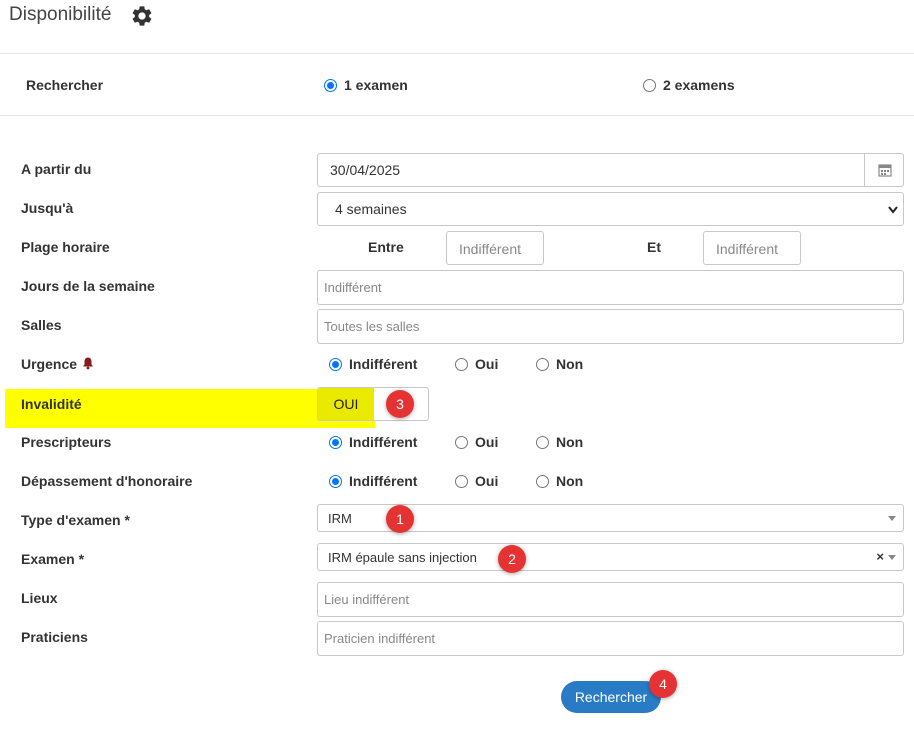 Image resolution: width=914 pixels, height=731 pixels. Describe the element at coordinates (610, 170) in the screenshot. I see `from-date-input: 30/04/2025` at that location.